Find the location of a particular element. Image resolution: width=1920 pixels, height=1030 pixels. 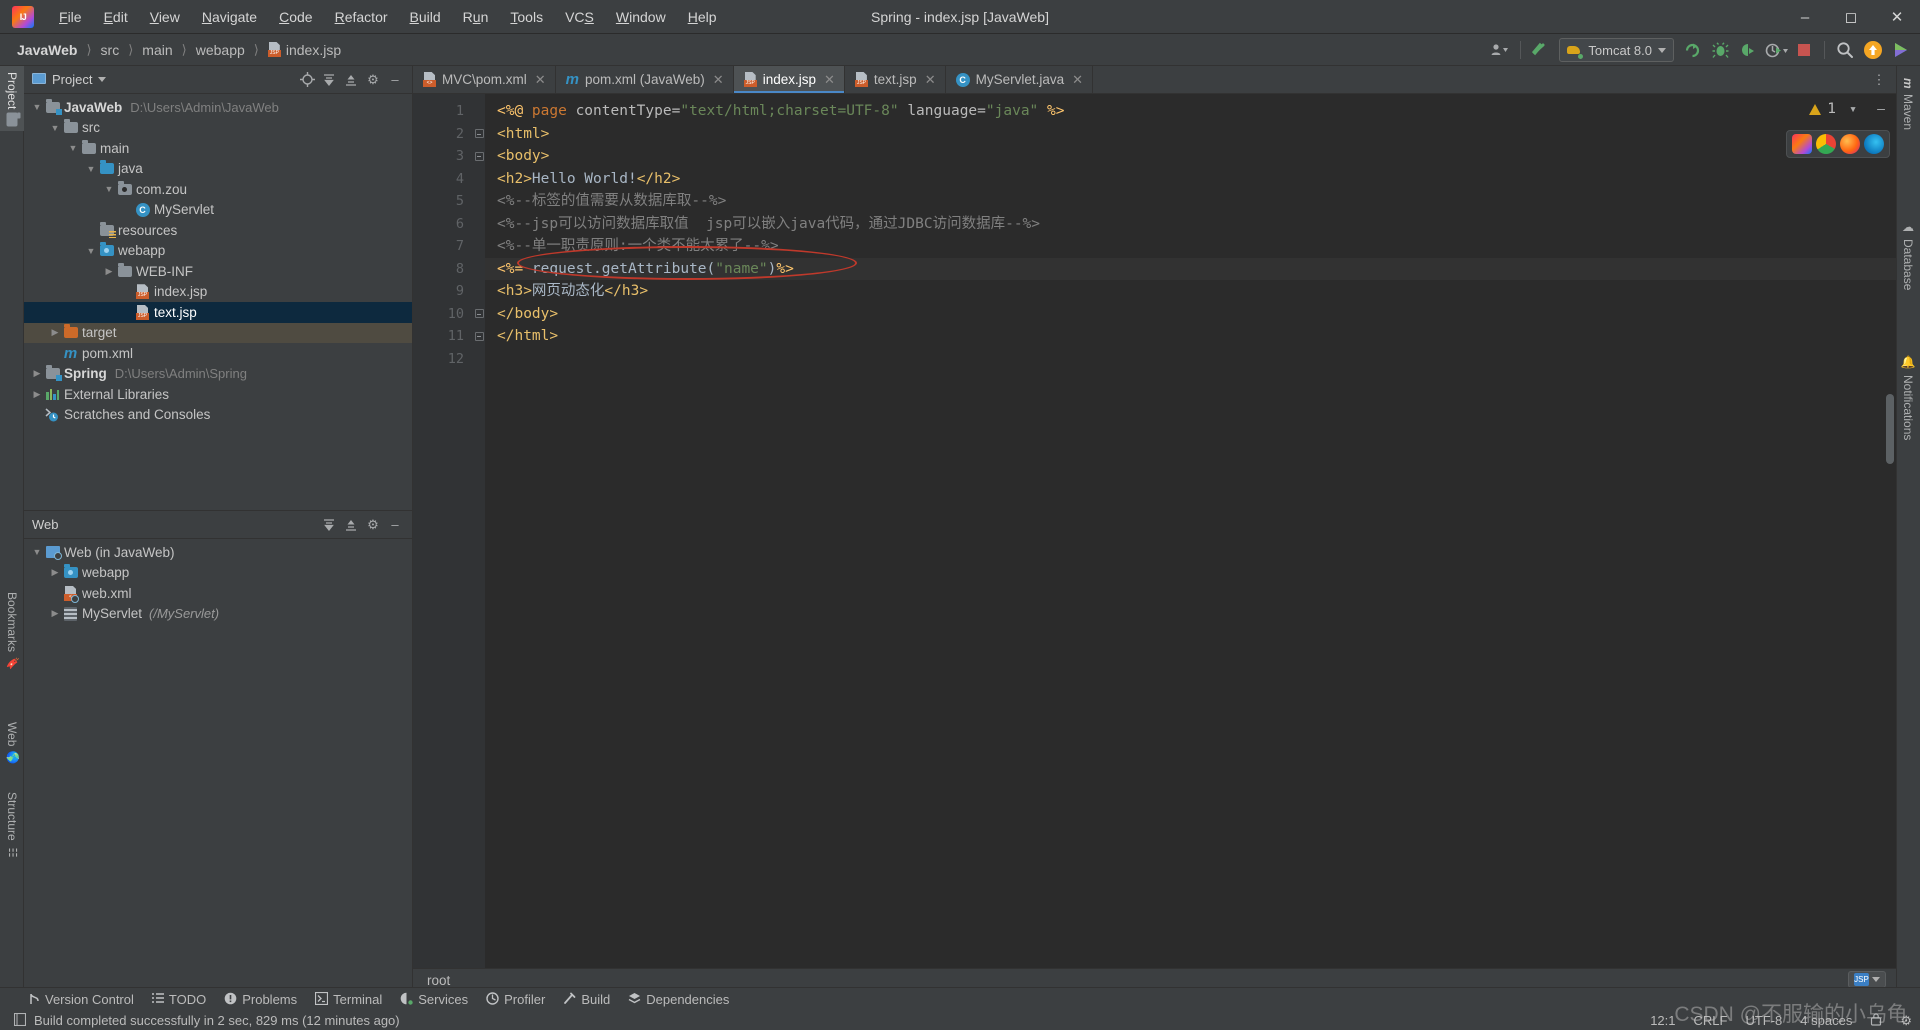

menu-item-build: Build is located at coordinates (425, 17).